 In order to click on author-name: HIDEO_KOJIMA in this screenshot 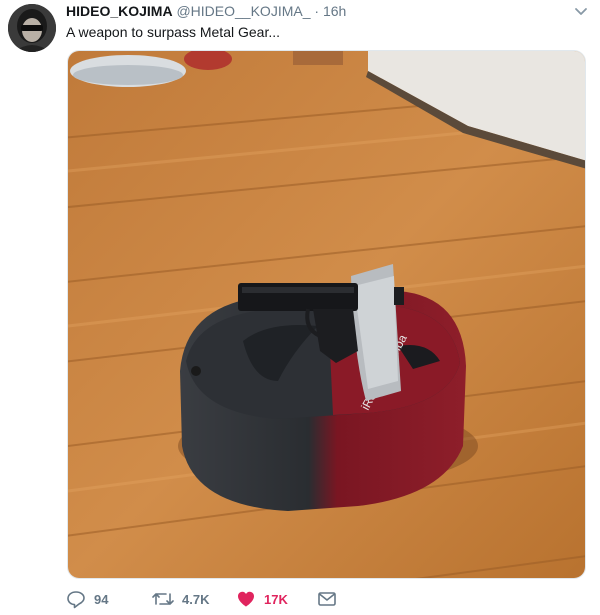, I will do `click(119, 11)`.